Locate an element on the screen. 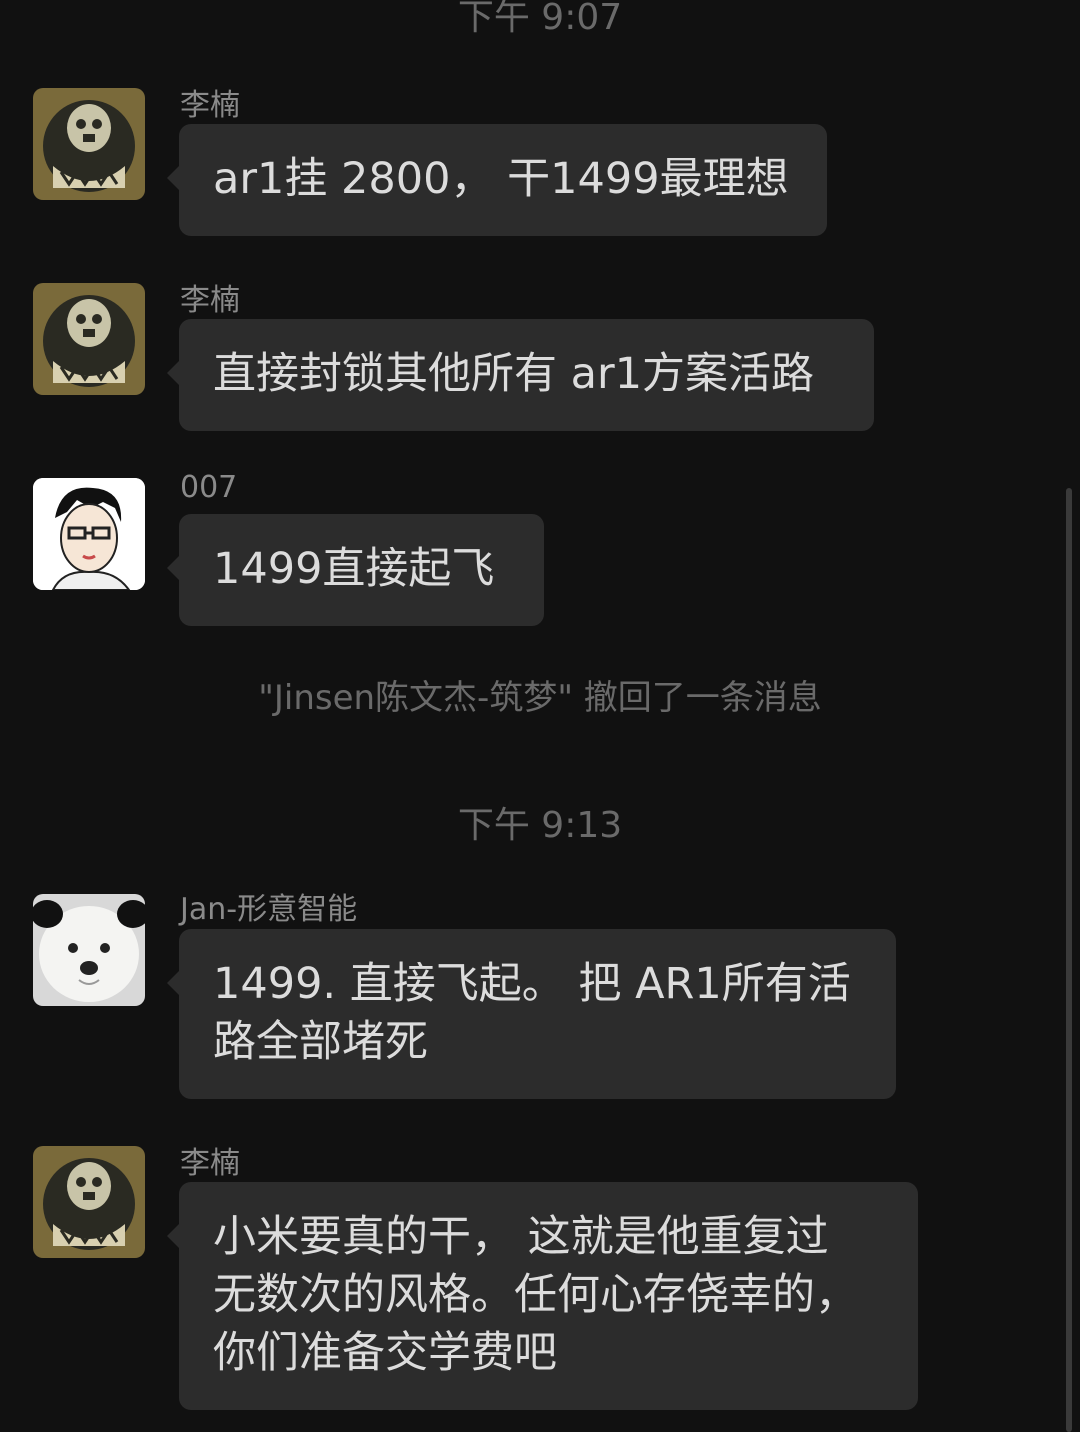 This screenshot has width=1080, height=1432. recall-notice: "Jinsen陈文杰-筑梦" 撤回了一条消息 is located at coordinates (540, 698).